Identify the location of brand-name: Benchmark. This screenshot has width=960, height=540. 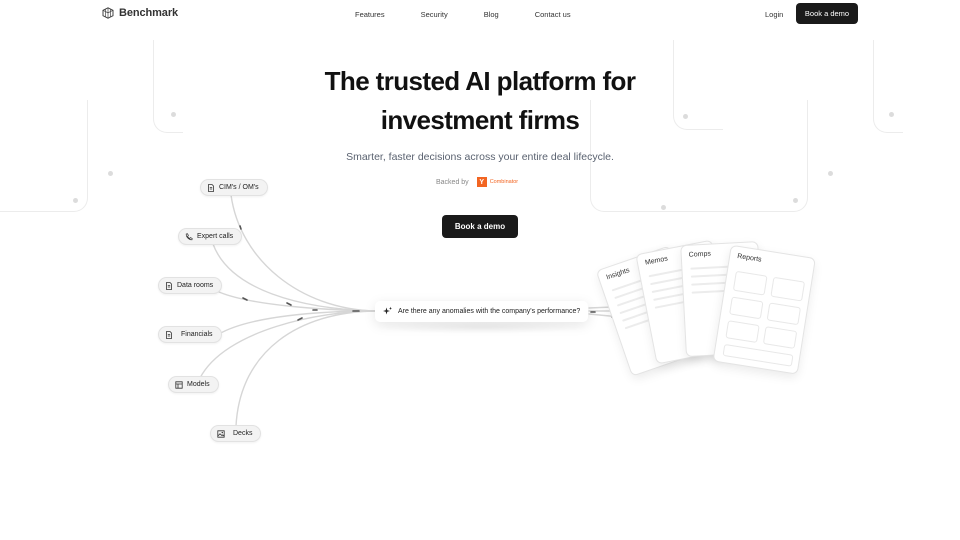
(149, 13).